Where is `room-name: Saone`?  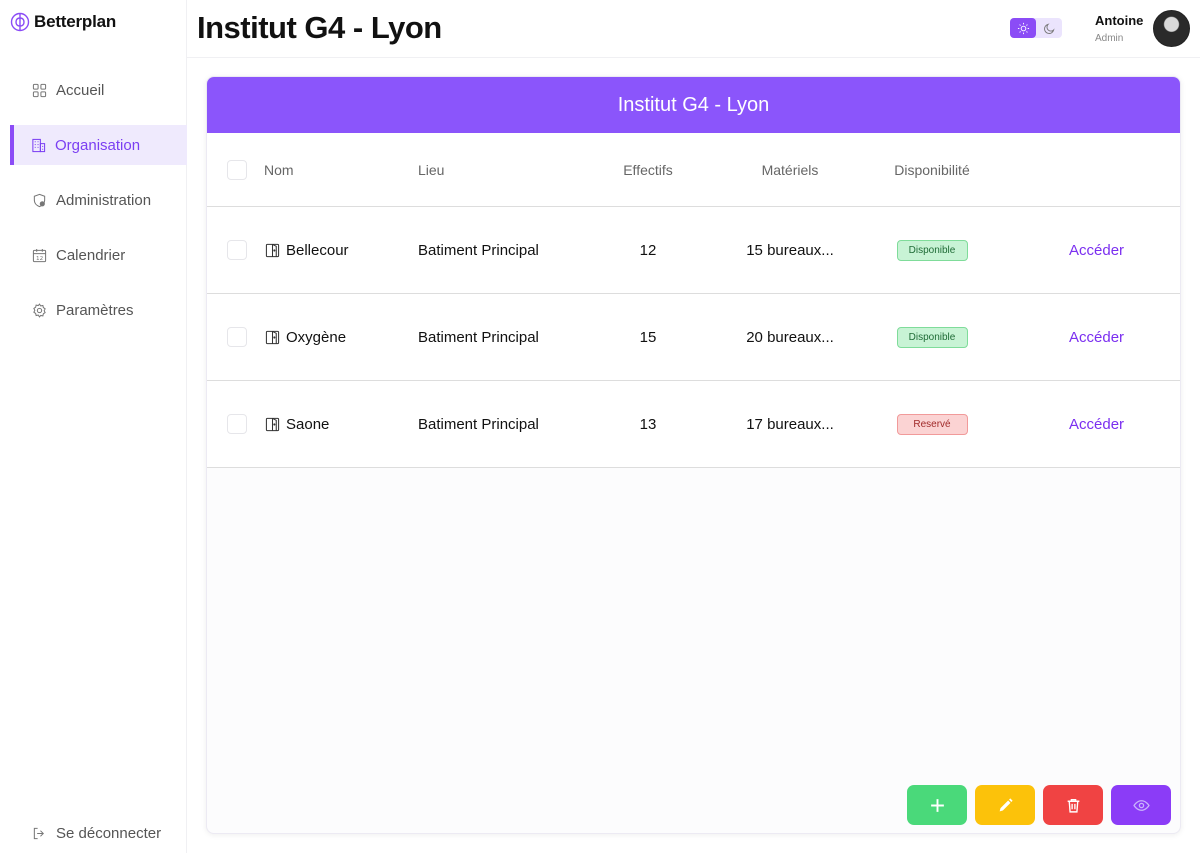 room-name: Saone is located at coordinates (308, 424).